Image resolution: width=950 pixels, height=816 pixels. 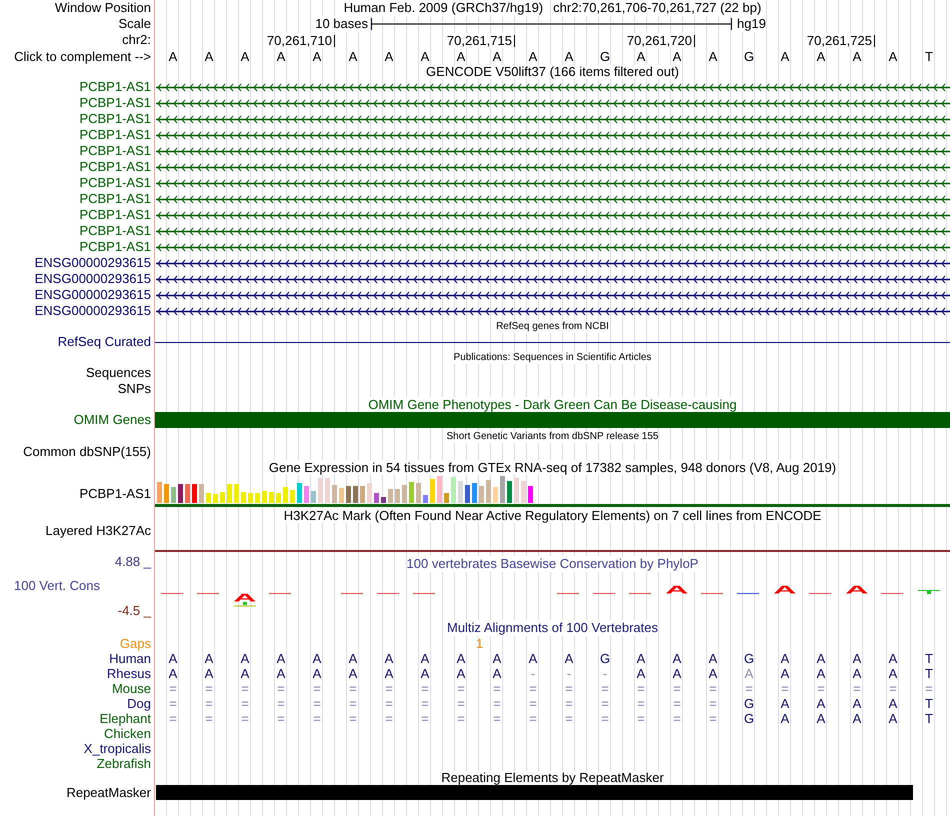 What do you see at coordinates (341, 24) in the screenshot?
I see `scale-length: 10 bases` at bounding box center [341, 24].